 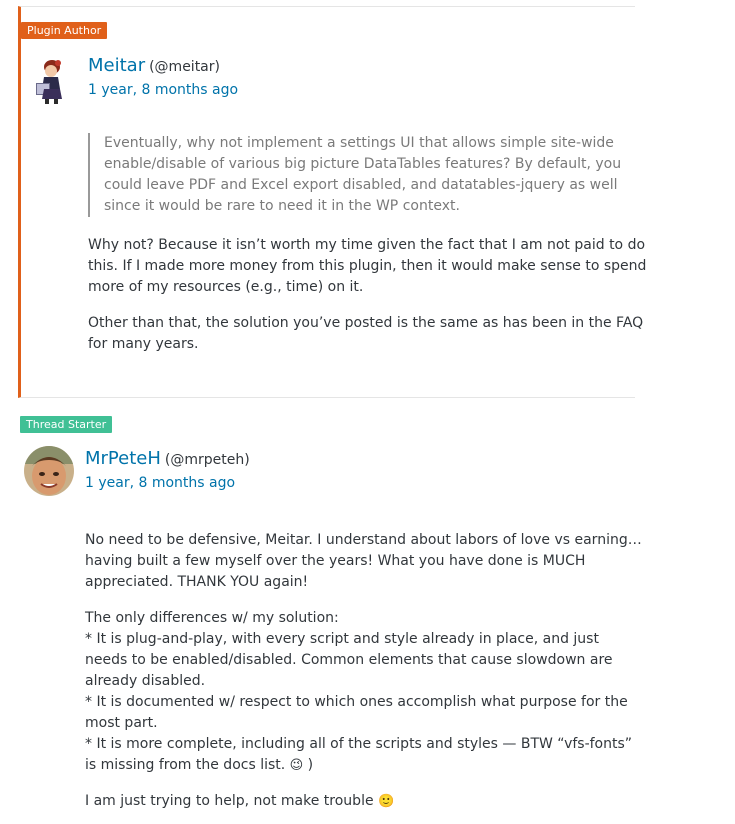 What do you see at coordinates (123, 458) in the screenshot?
I see `author-name-link: MrPeteH` at bounding box center [123, 458].